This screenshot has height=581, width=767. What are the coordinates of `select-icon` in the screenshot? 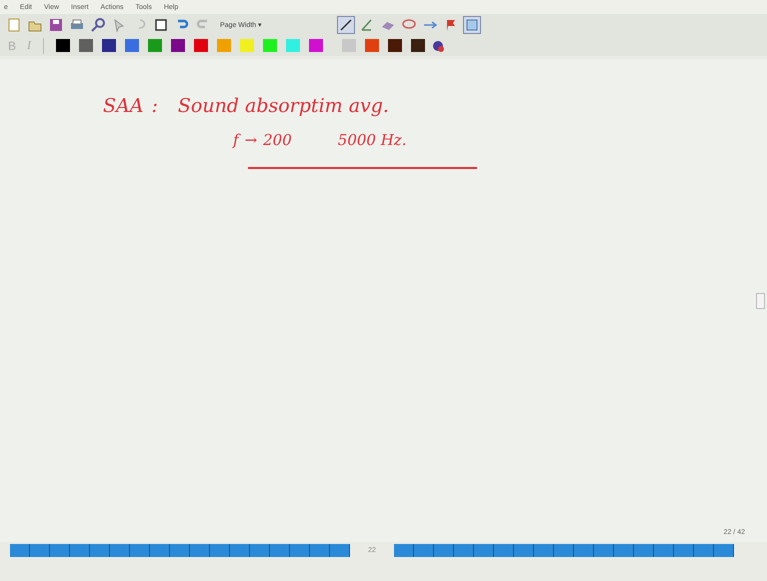 It's located at (472, 24).